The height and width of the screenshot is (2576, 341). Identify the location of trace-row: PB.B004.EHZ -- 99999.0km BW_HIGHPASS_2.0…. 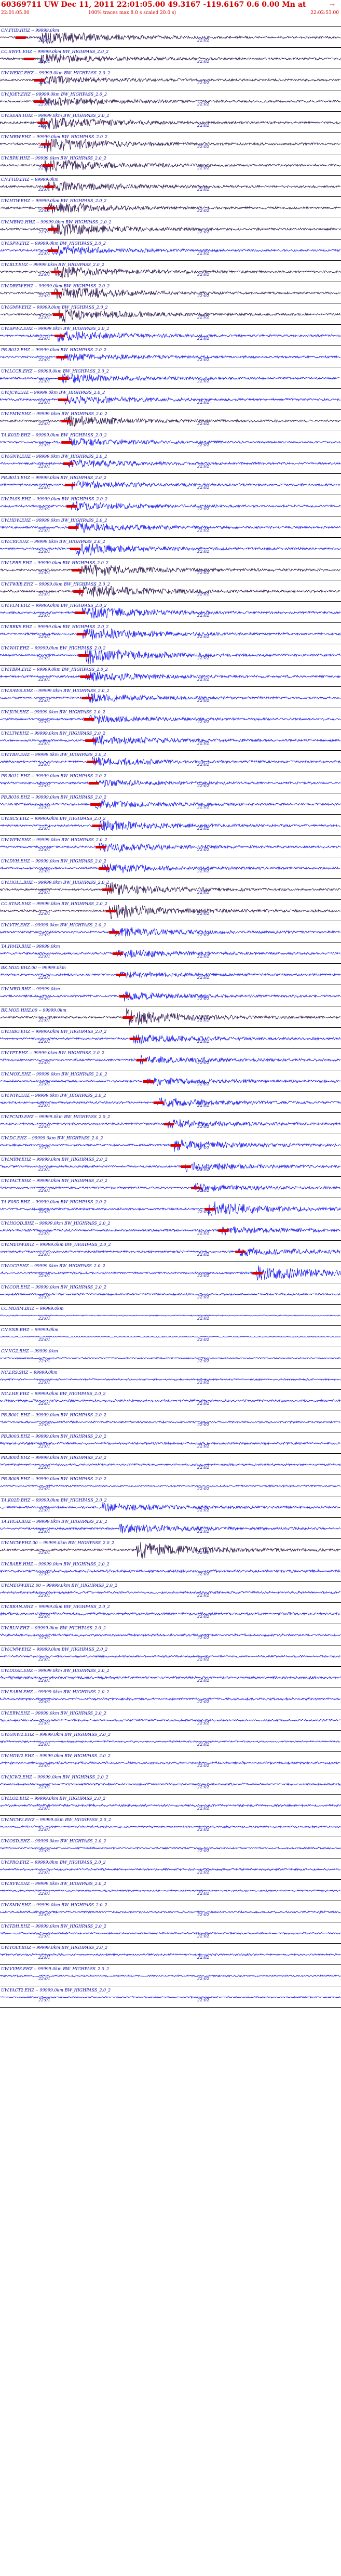
(170, 1464).